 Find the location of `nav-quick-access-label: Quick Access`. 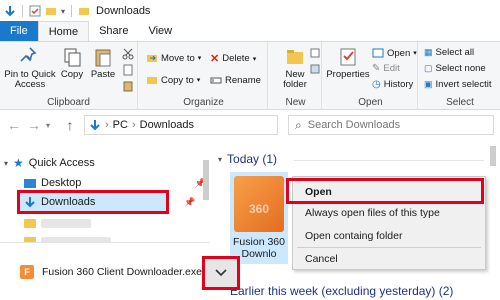

nav-quick-access-label: Quick Access is located at coordinates (61, 163).